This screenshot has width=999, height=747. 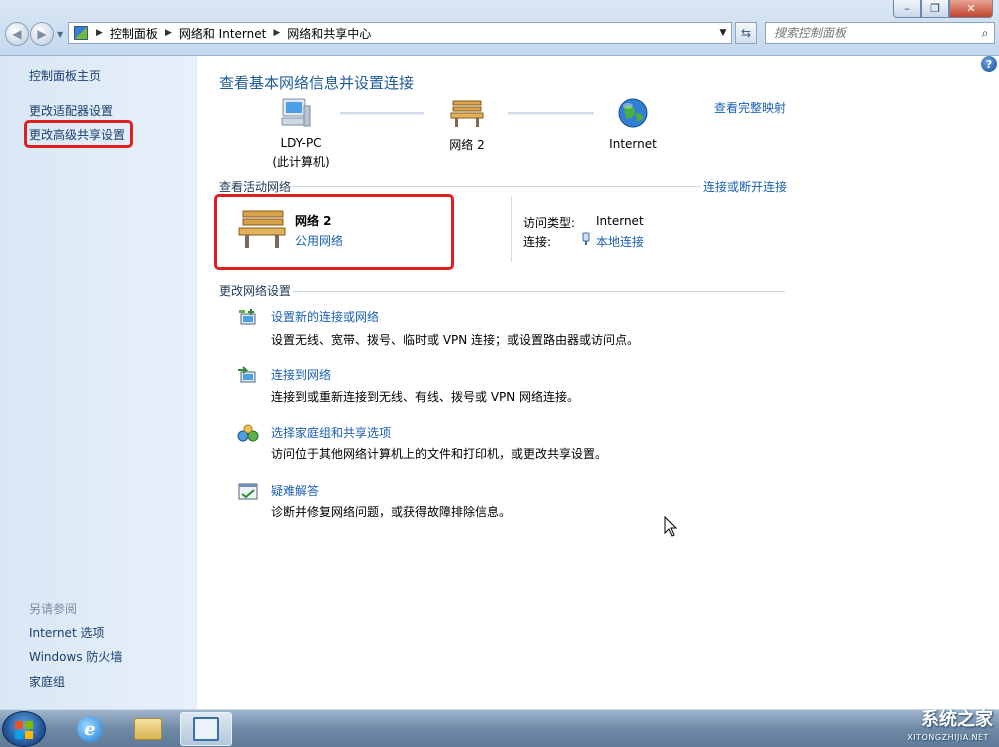 I want to click on folder-icon, so click(x=148, y=729).